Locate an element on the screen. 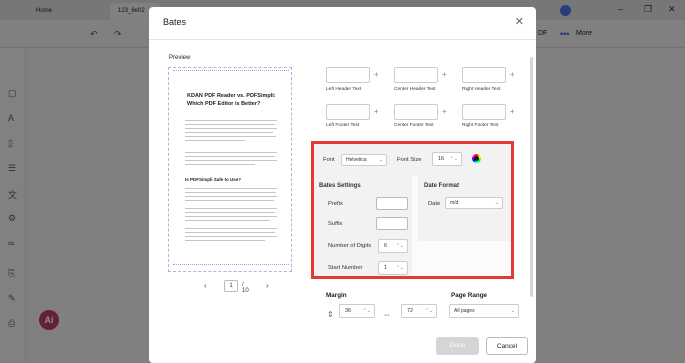 The width and height of the screenshot is (685, 363). margin-title: Margin is located at coordinates (336, 295).